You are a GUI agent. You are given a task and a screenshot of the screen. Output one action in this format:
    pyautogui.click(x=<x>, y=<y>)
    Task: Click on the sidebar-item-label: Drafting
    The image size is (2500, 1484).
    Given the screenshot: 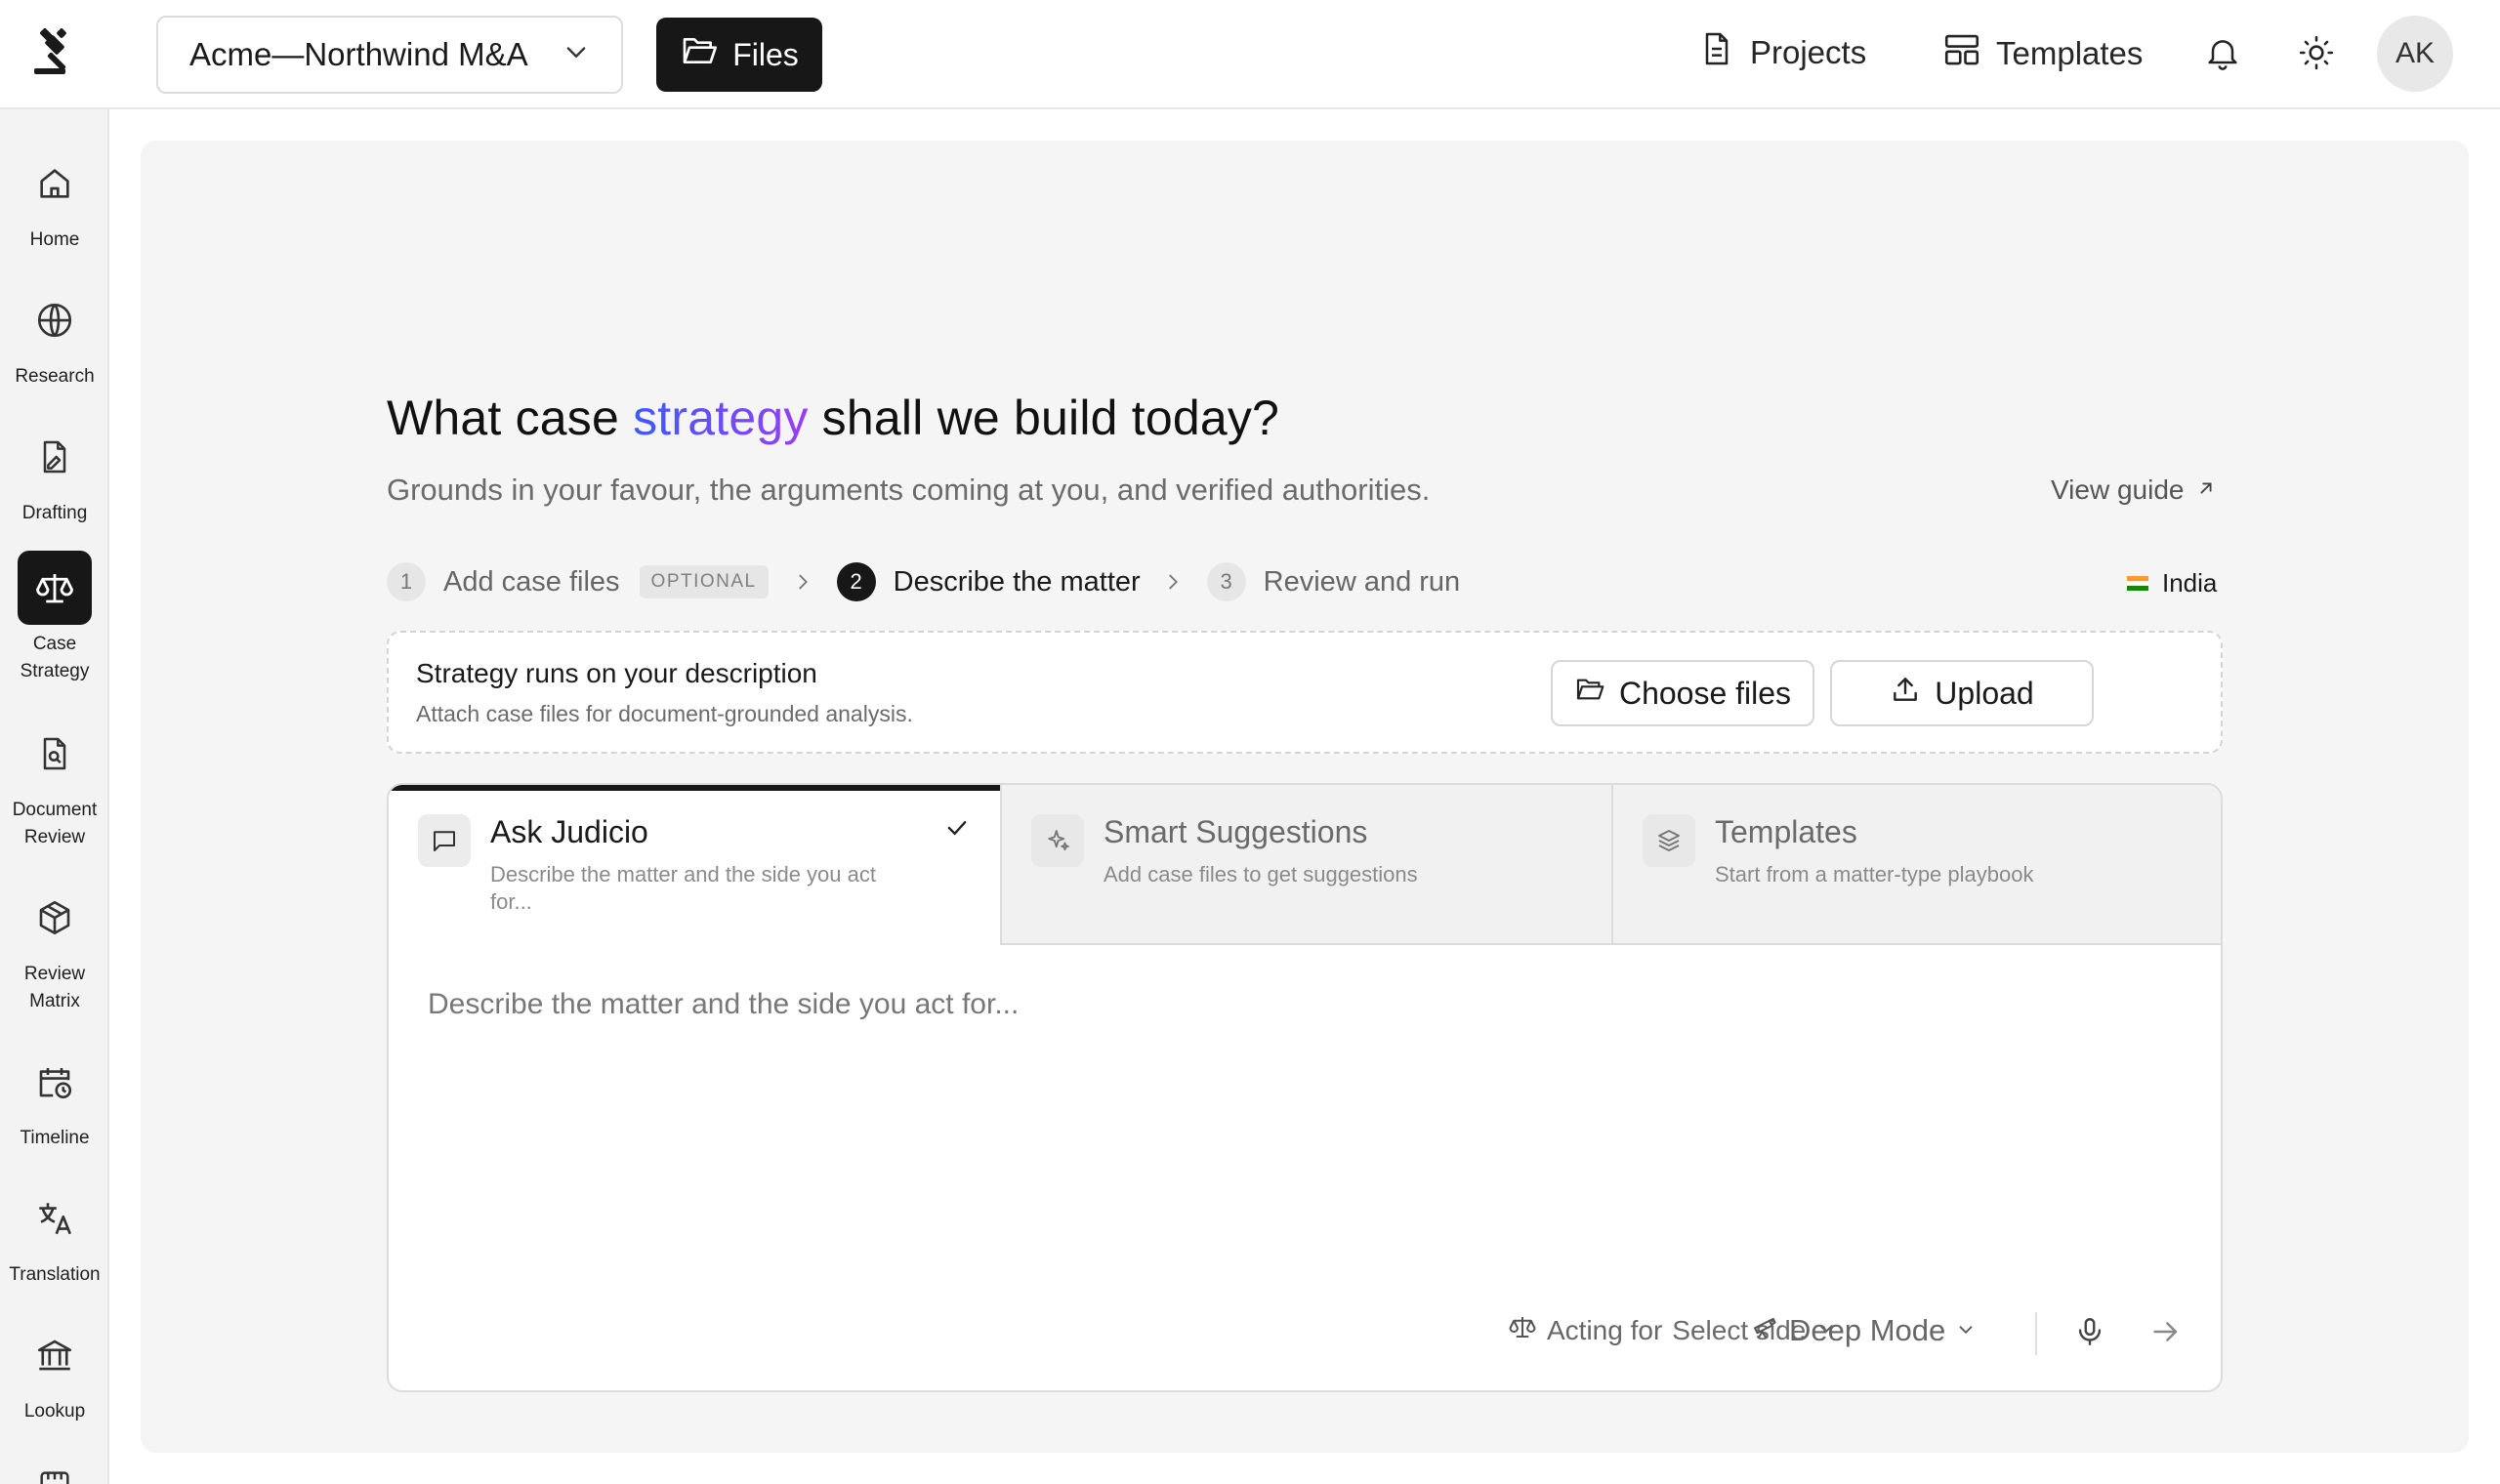 What is the action you would take?
    pyautogui.click(x=54, y=513)
    